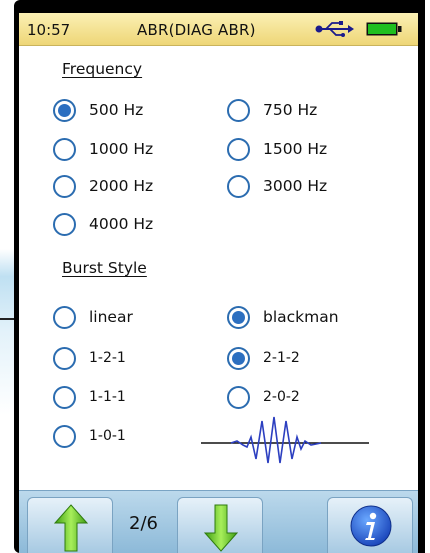 The width and height of the screenshot is (430, 553). Describe the element at coordinates (295, 186) in the screenshot. I see `option-label: 3000 Hz` at that location.